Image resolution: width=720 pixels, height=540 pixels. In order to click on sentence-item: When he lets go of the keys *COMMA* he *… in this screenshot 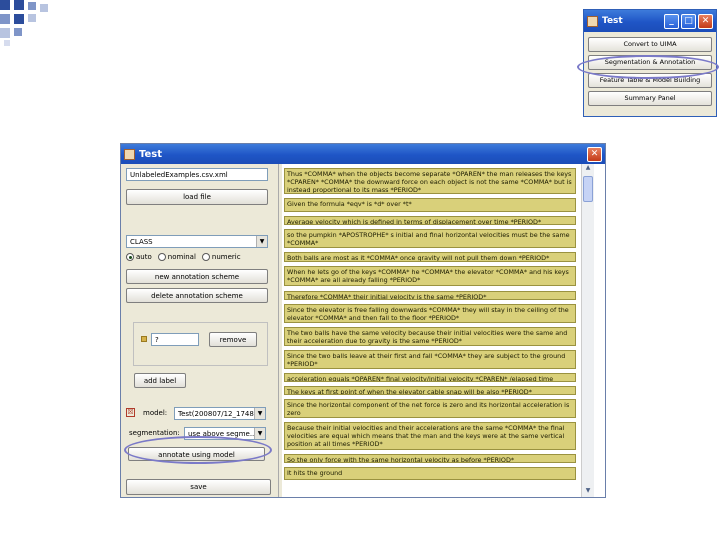, I will do `click(430, 276)`.